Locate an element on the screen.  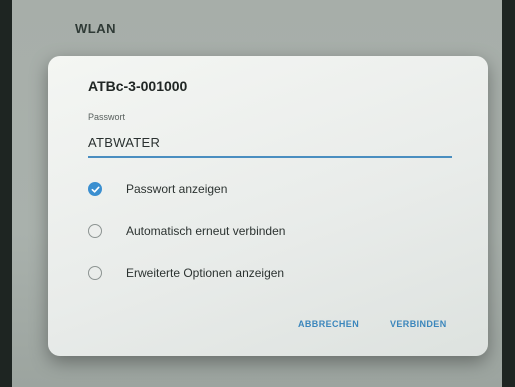
password-underline is located at coordinates (270, 157).